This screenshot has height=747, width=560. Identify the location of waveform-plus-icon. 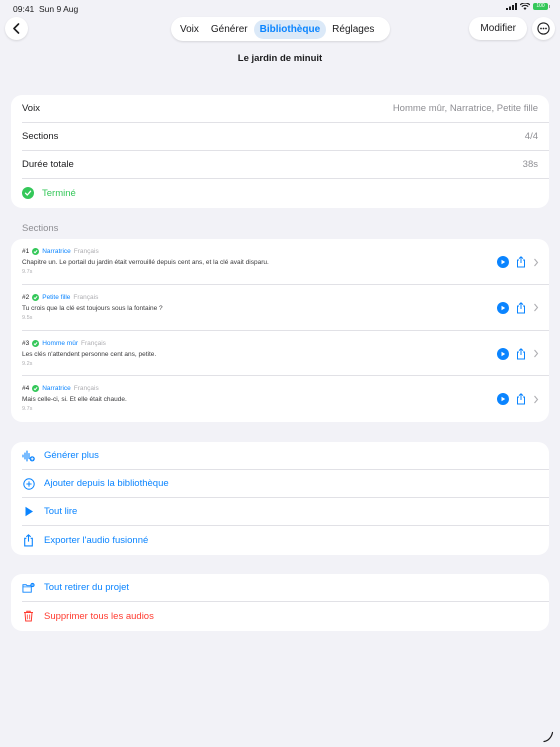
(28, 455).